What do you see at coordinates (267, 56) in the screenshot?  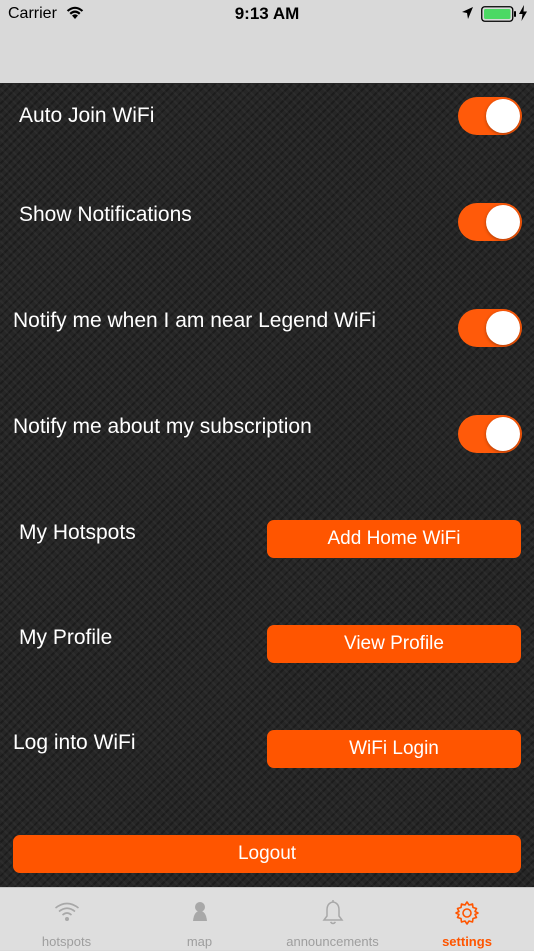 I see `navigation-header` at bounding box center [267, 56].